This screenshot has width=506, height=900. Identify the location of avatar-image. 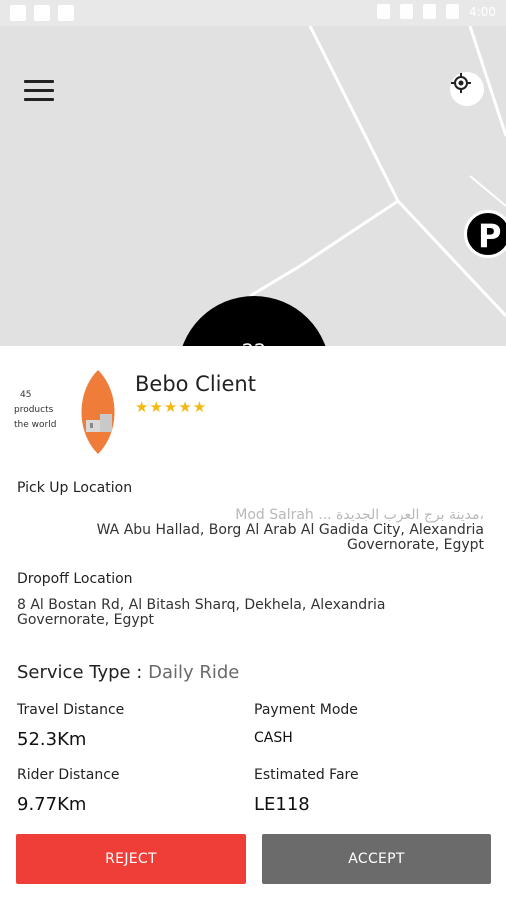
(98, 412).